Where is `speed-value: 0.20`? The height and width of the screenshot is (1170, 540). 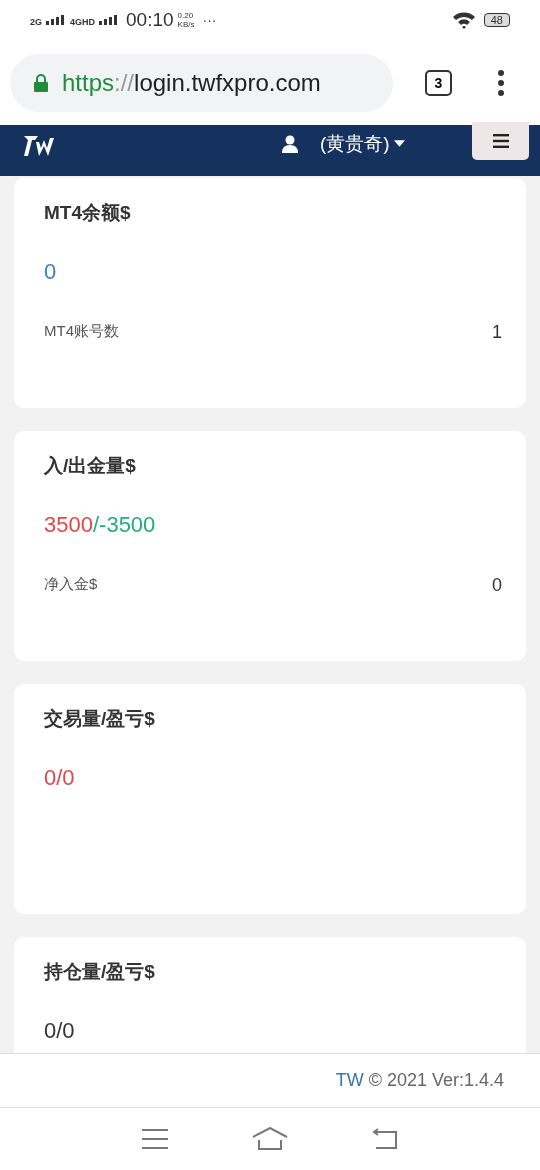 speed-value: 0.20 is located at coordinates (186, 15).